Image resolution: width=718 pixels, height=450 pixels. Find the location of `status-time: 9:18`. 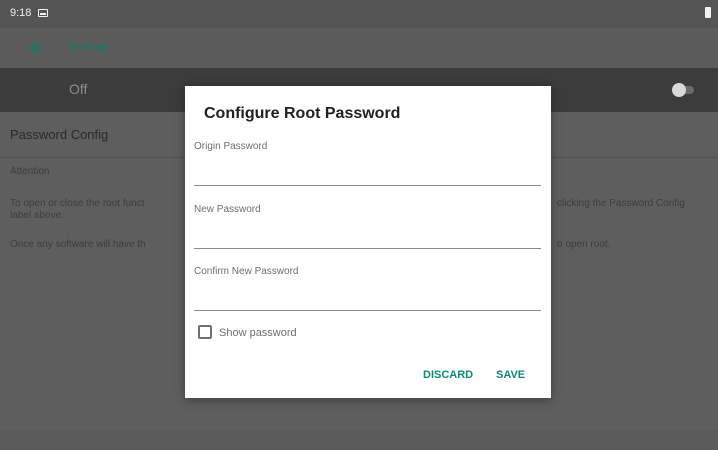

status-time: 9:18 is located at coordinates (21, 13).